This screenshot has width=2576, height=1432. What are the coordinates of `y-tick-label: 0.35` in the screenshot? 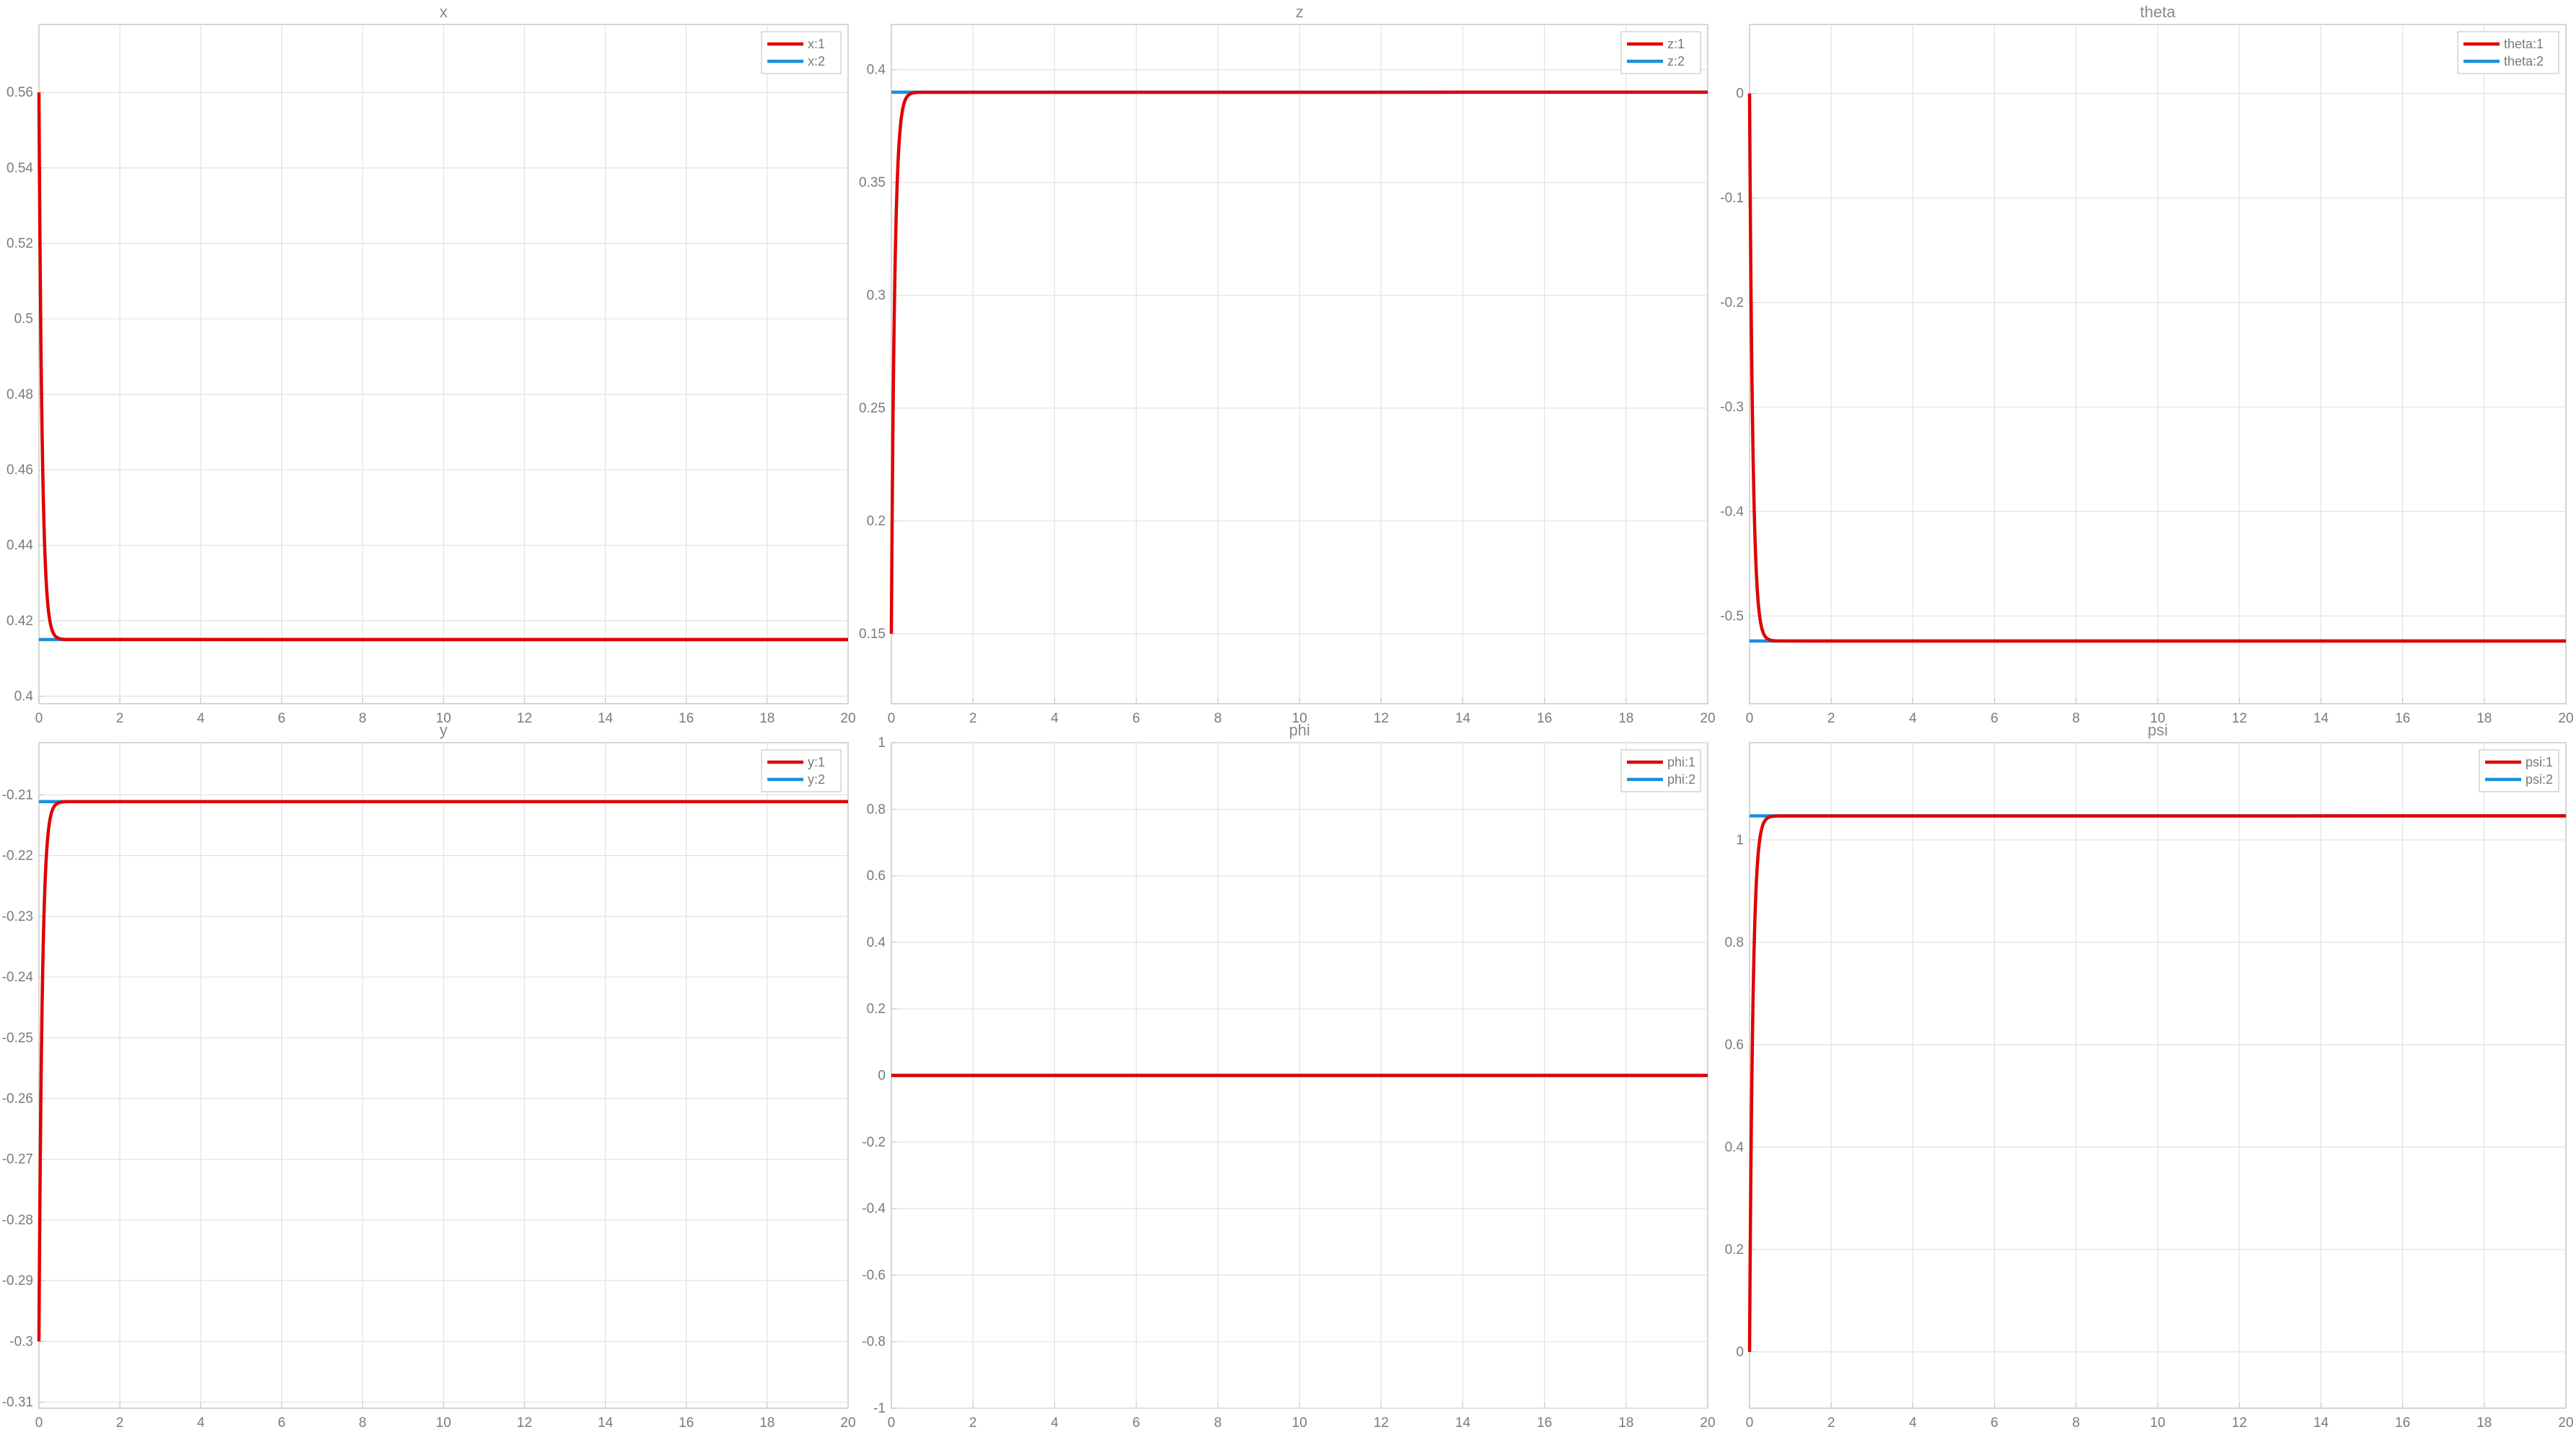 It's located at (872, 182).